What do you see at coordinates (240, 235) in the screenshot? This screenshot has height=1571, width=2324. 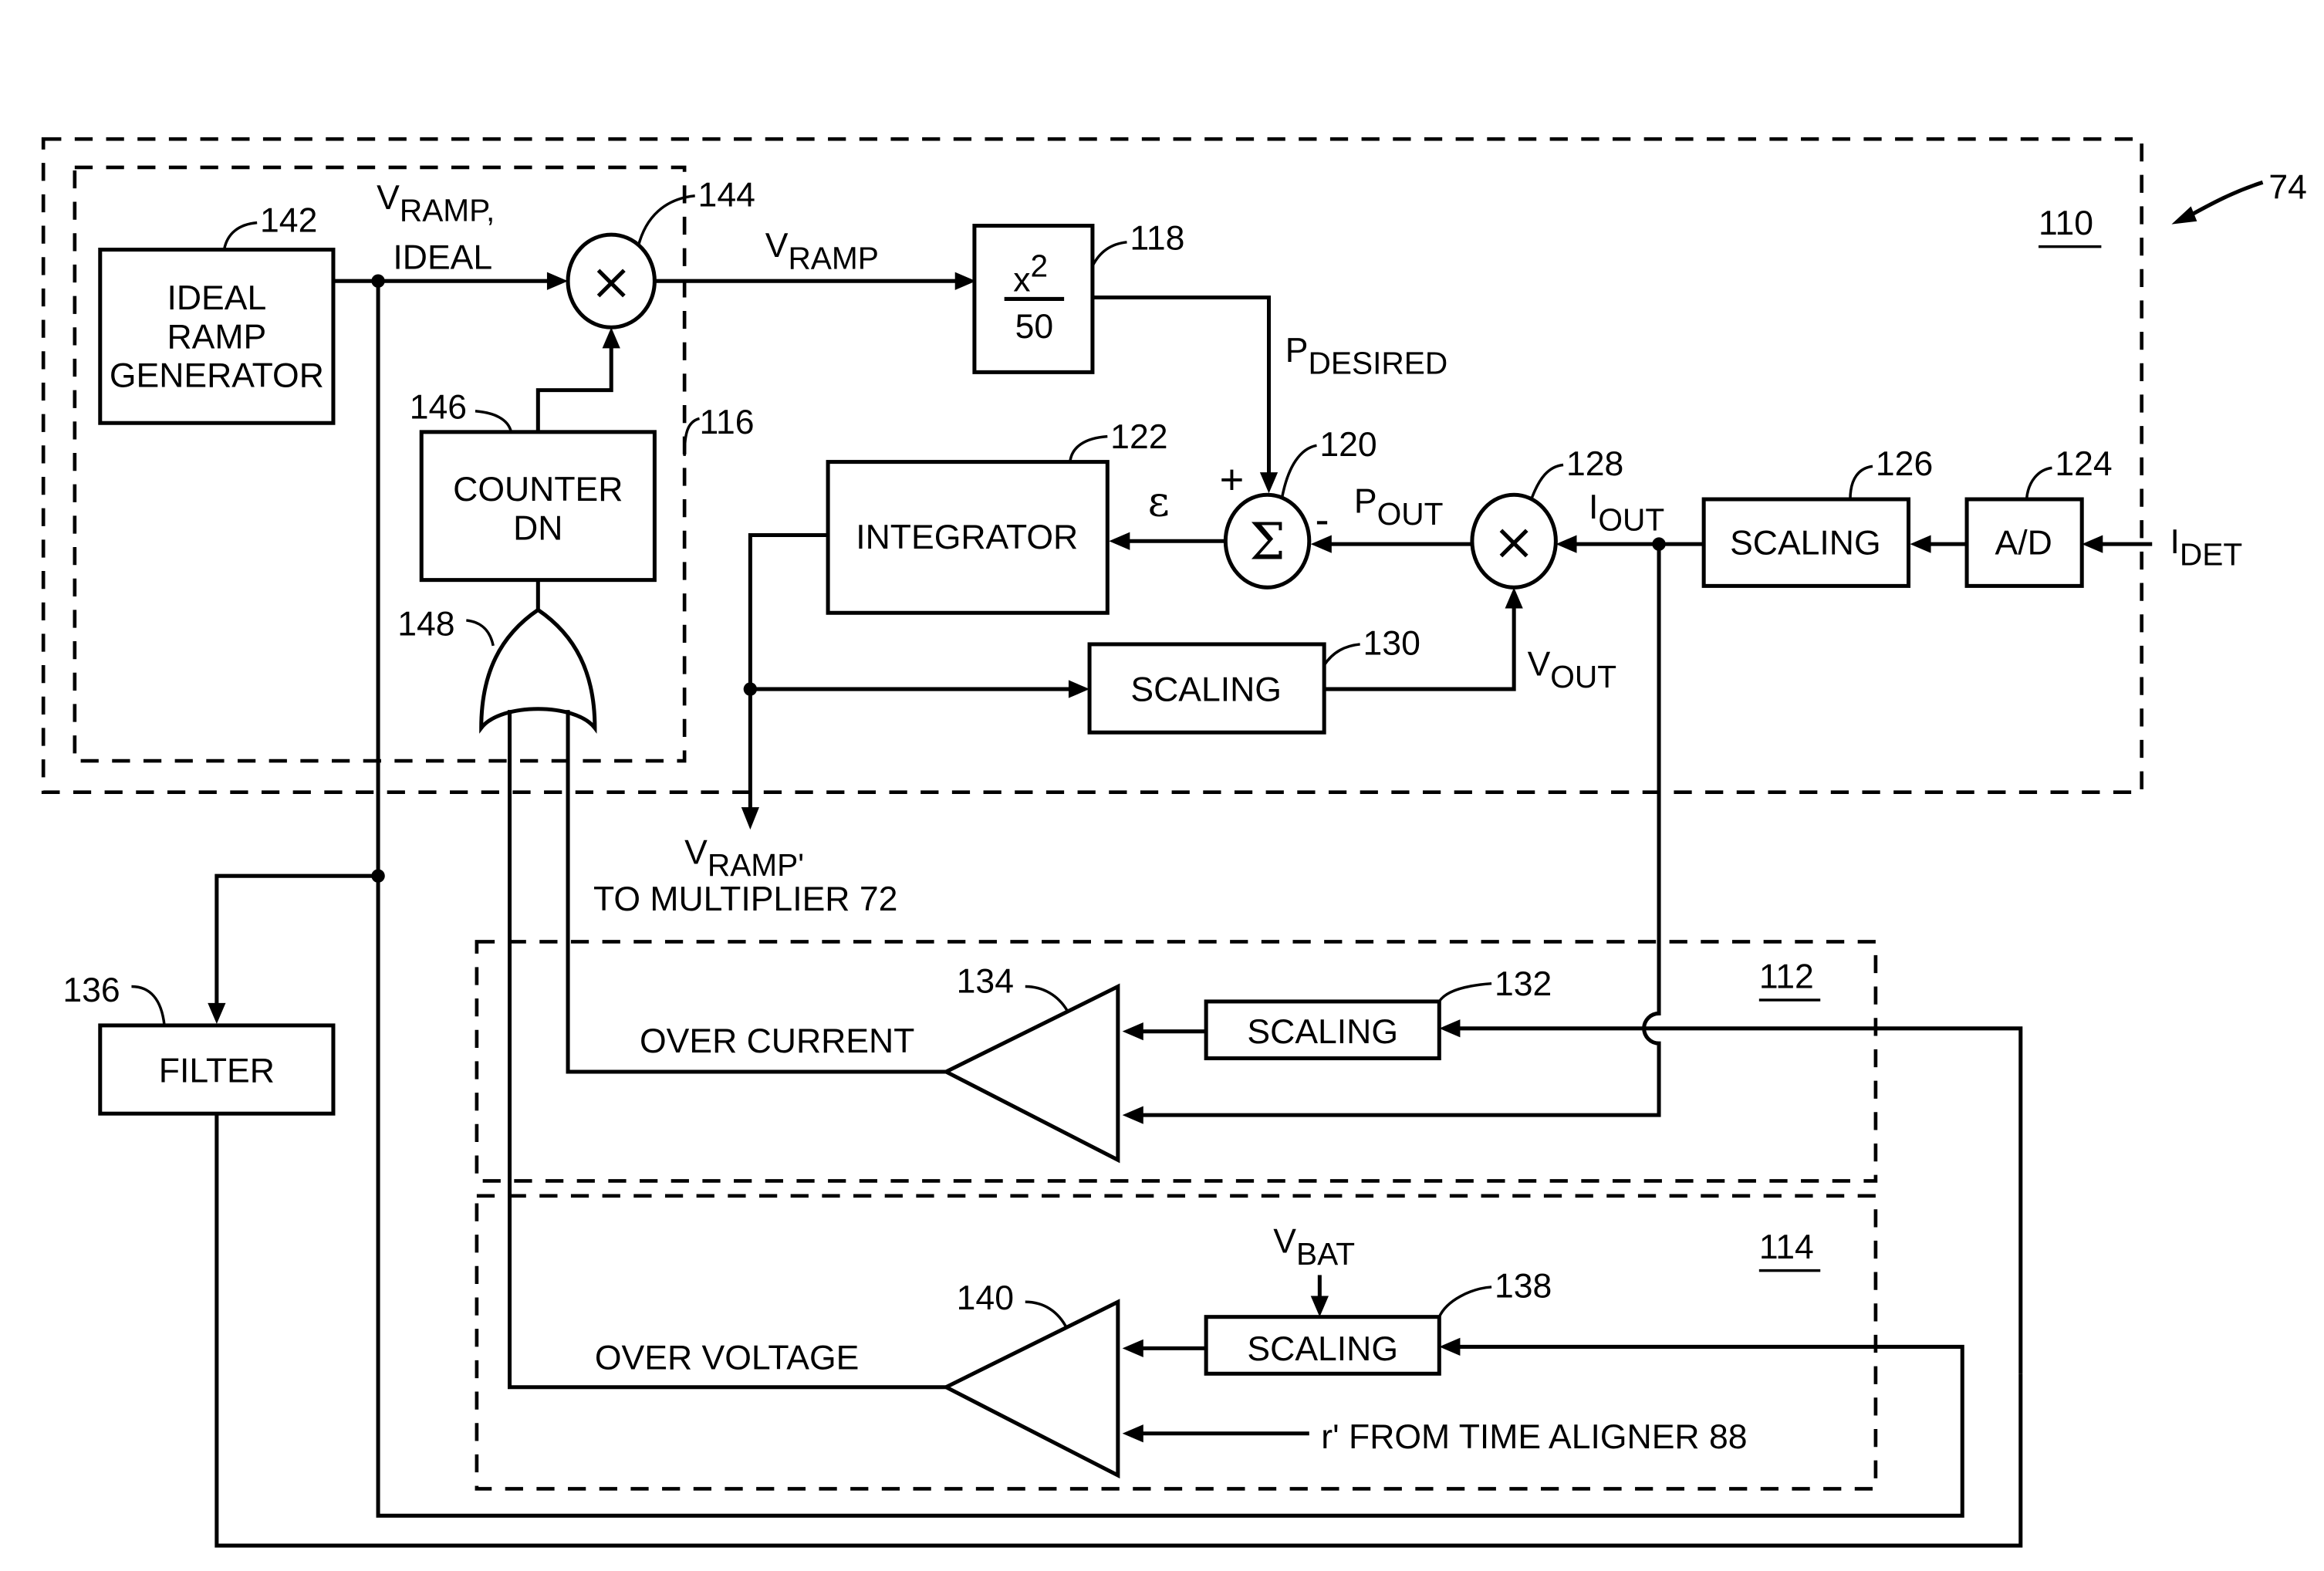 I see `ref-142-leader` at bounding box center [240, 235].